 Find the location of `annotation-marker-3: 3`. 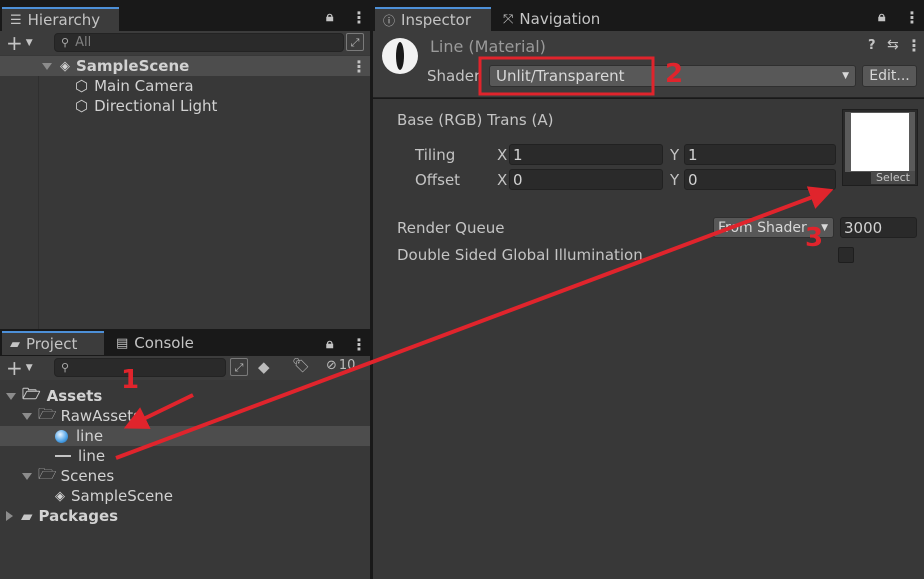

annotation-marker-3: 3 is located at coordinates (814, 238).